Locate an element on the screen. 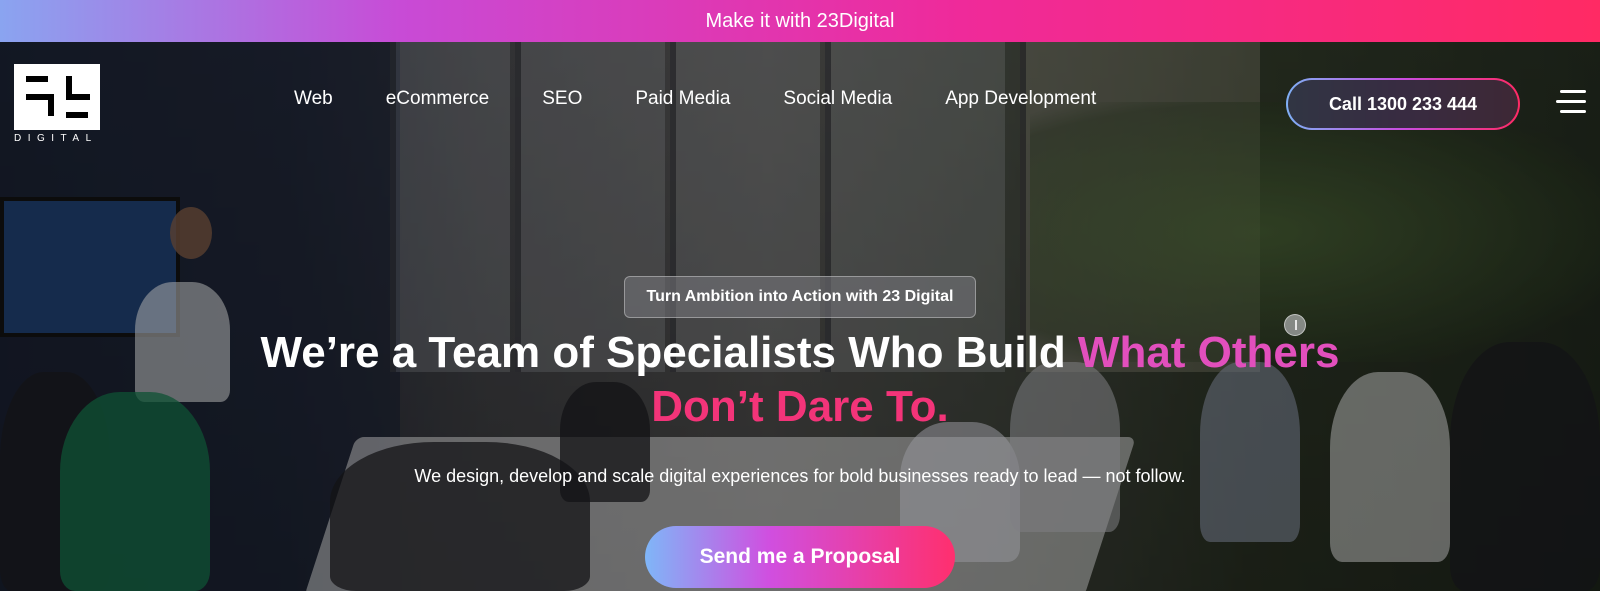 This screenshot has height=591, width=1600. nav-item-social-media: Social Media is located at coordinates (837, 99).